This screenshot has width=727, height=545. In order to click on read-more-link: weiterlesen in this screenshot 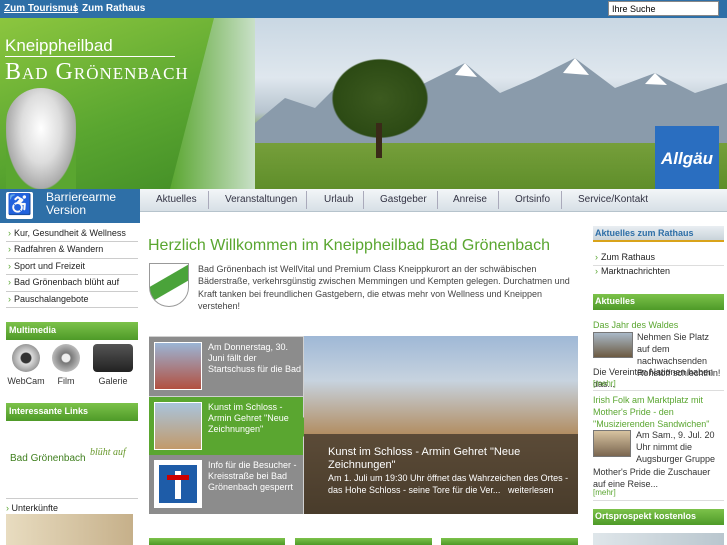, I will do `click(531, 490)`.